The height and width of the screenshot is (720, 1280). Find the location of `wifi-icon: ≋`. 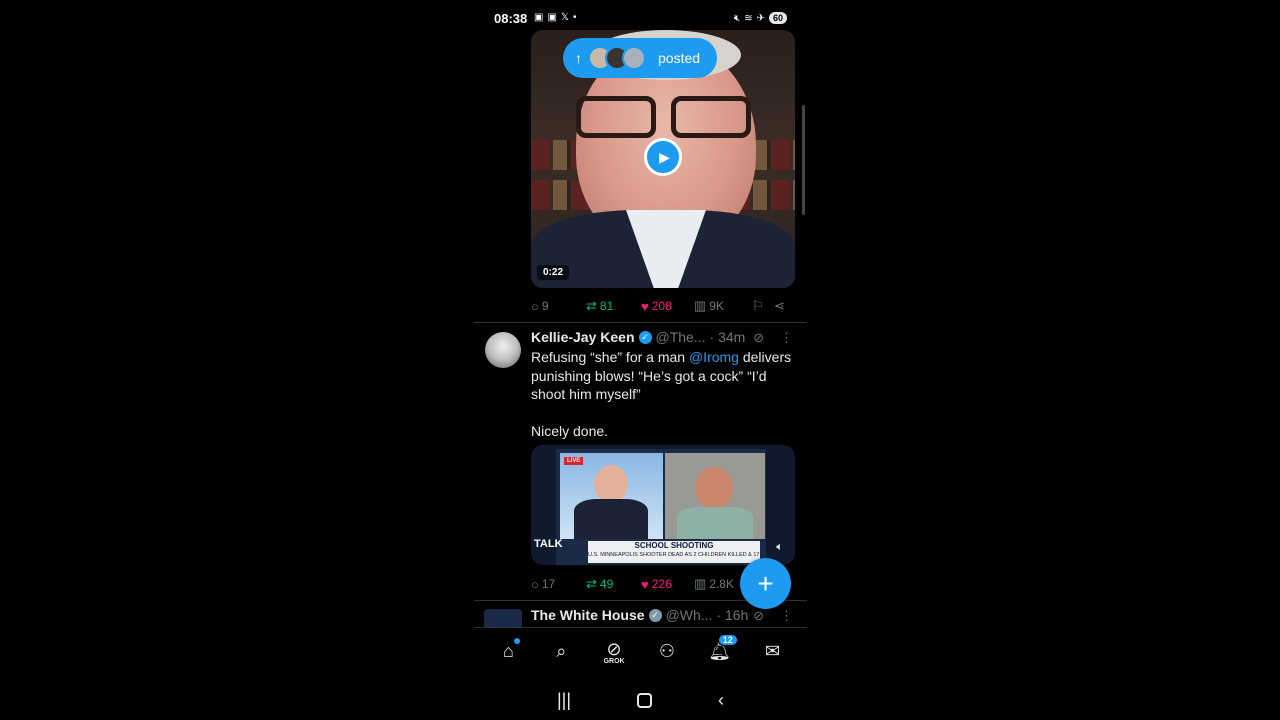

wifi-icon: ≋ is located at coordinates (748, 18).